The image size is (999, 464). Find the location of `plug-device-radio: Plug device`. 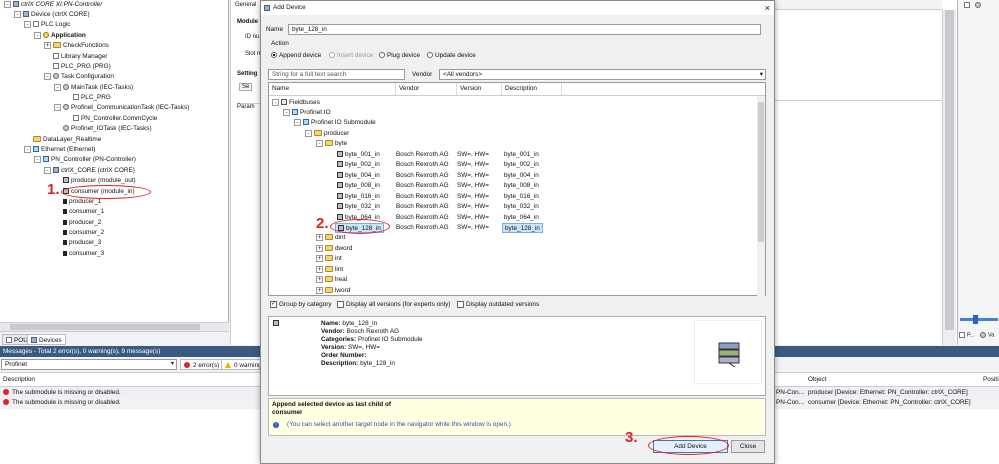

plug-device-radio: Plug device is located at coordinates (399, 55).